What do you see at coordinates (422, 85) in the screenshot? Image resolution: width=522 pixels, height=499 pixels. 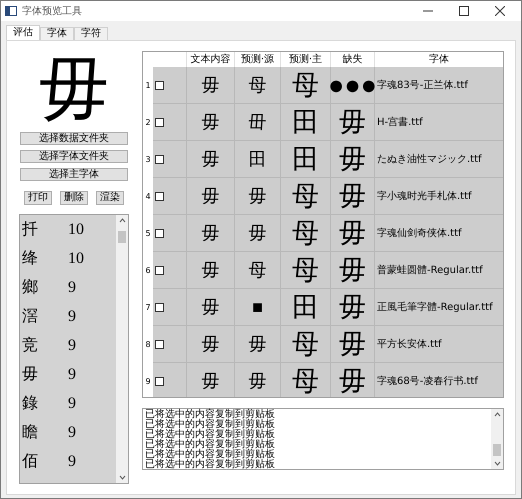 I see `font-file-name: 字魂83号-正兰体.ttf` at bounding box center [422, 85].